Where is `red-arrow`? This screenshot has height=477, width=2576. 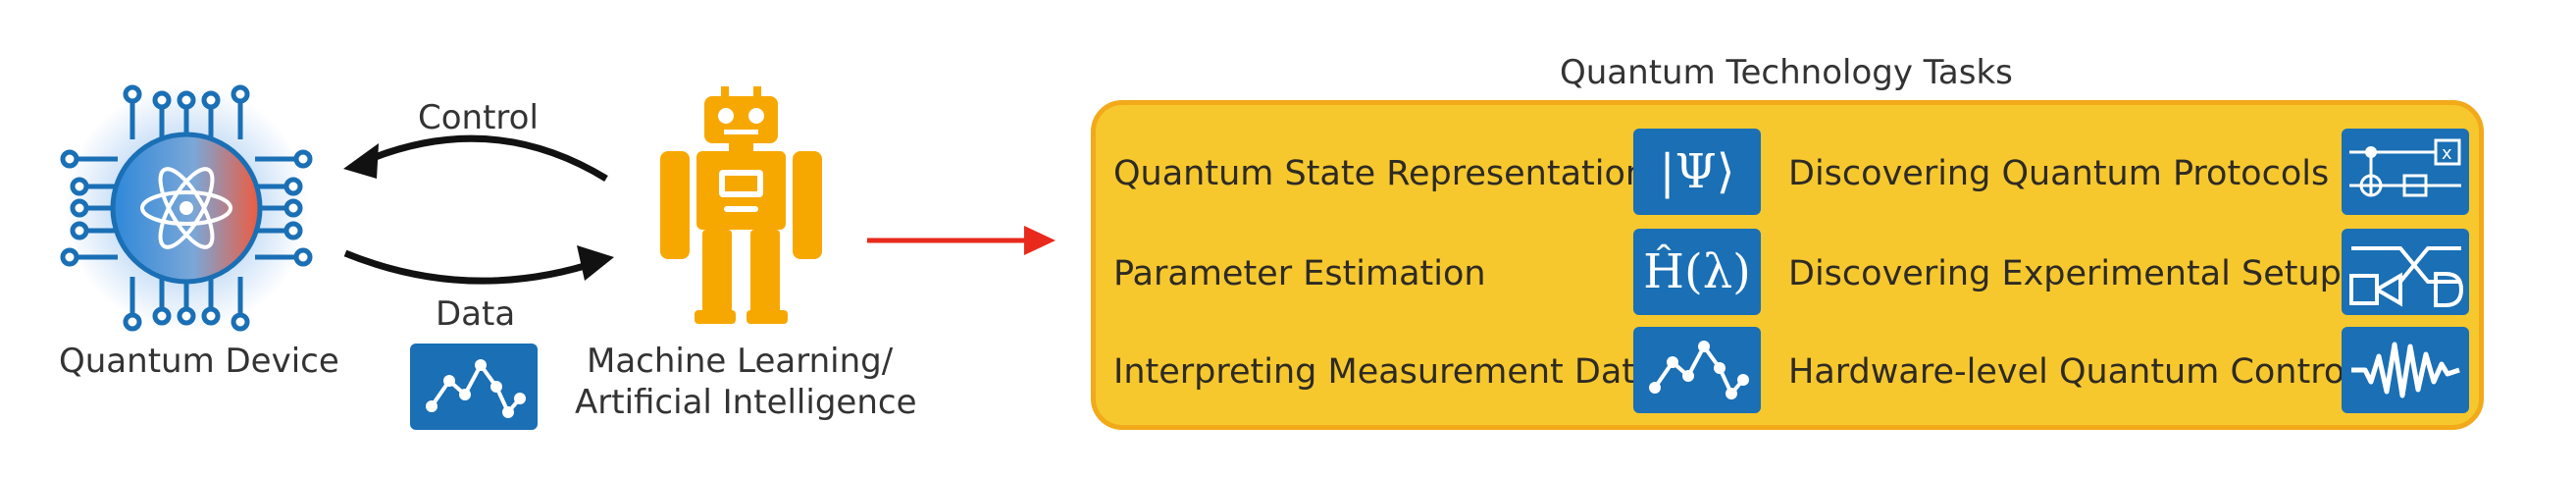
red-arrow is located at coordinates (961, 241).